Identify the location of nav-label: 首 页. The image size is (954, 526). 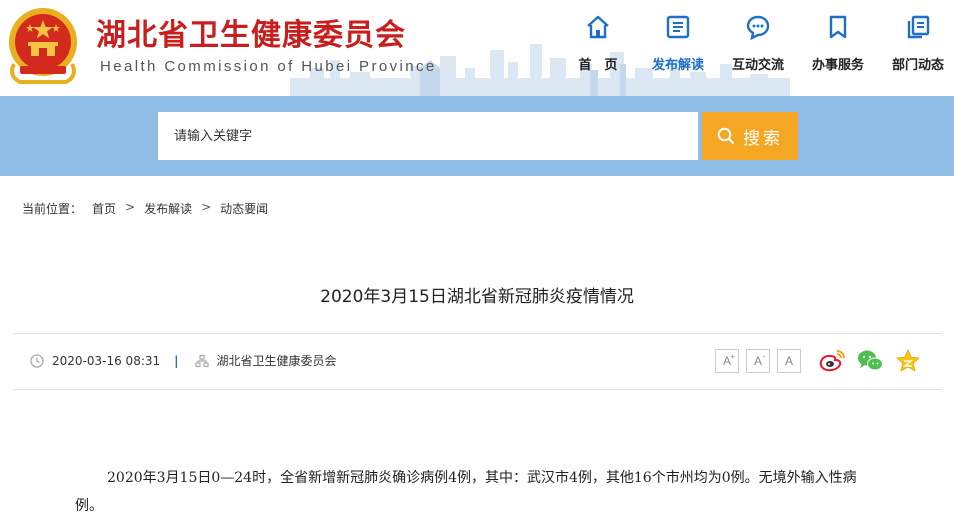
(598, 65).